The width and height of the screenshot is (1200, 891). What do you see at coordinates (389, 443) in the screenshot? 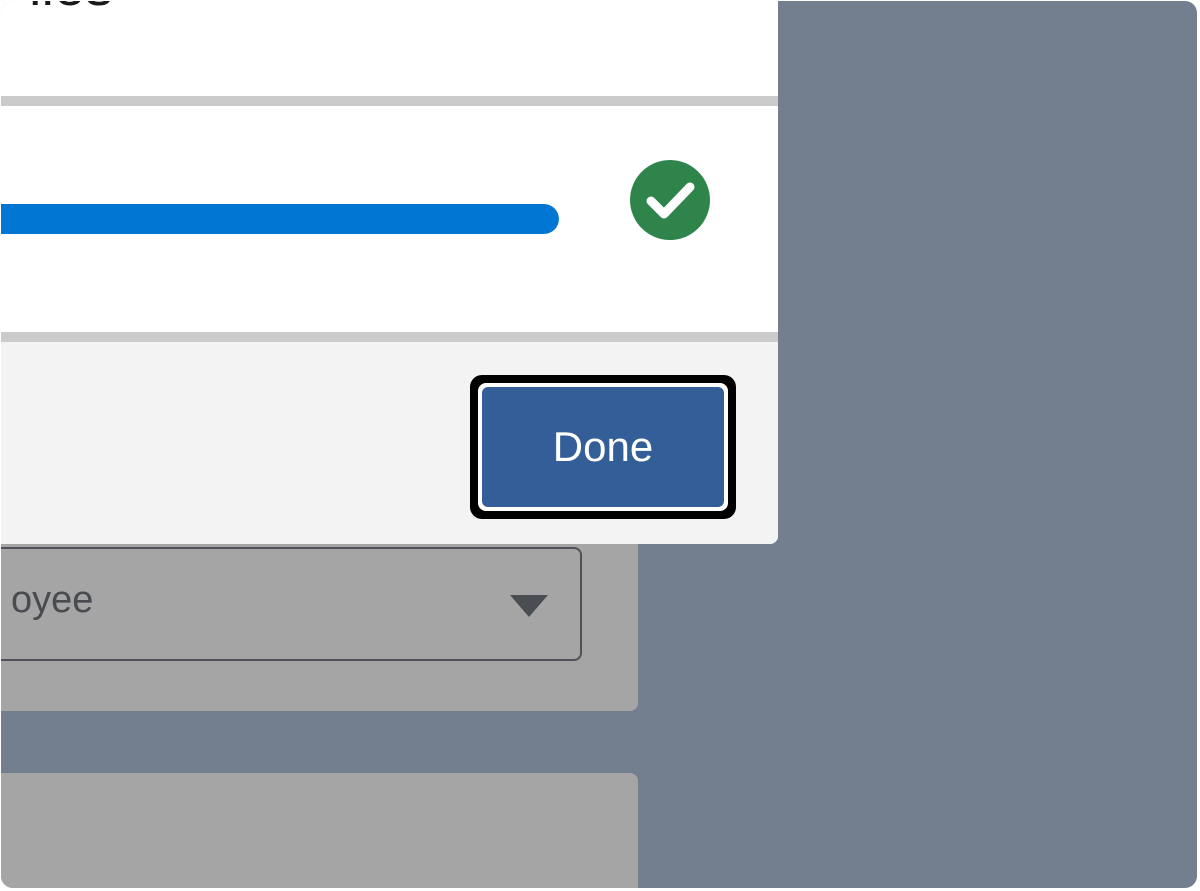
I see `modal-footer: Done` at bounding box center [389, 443].